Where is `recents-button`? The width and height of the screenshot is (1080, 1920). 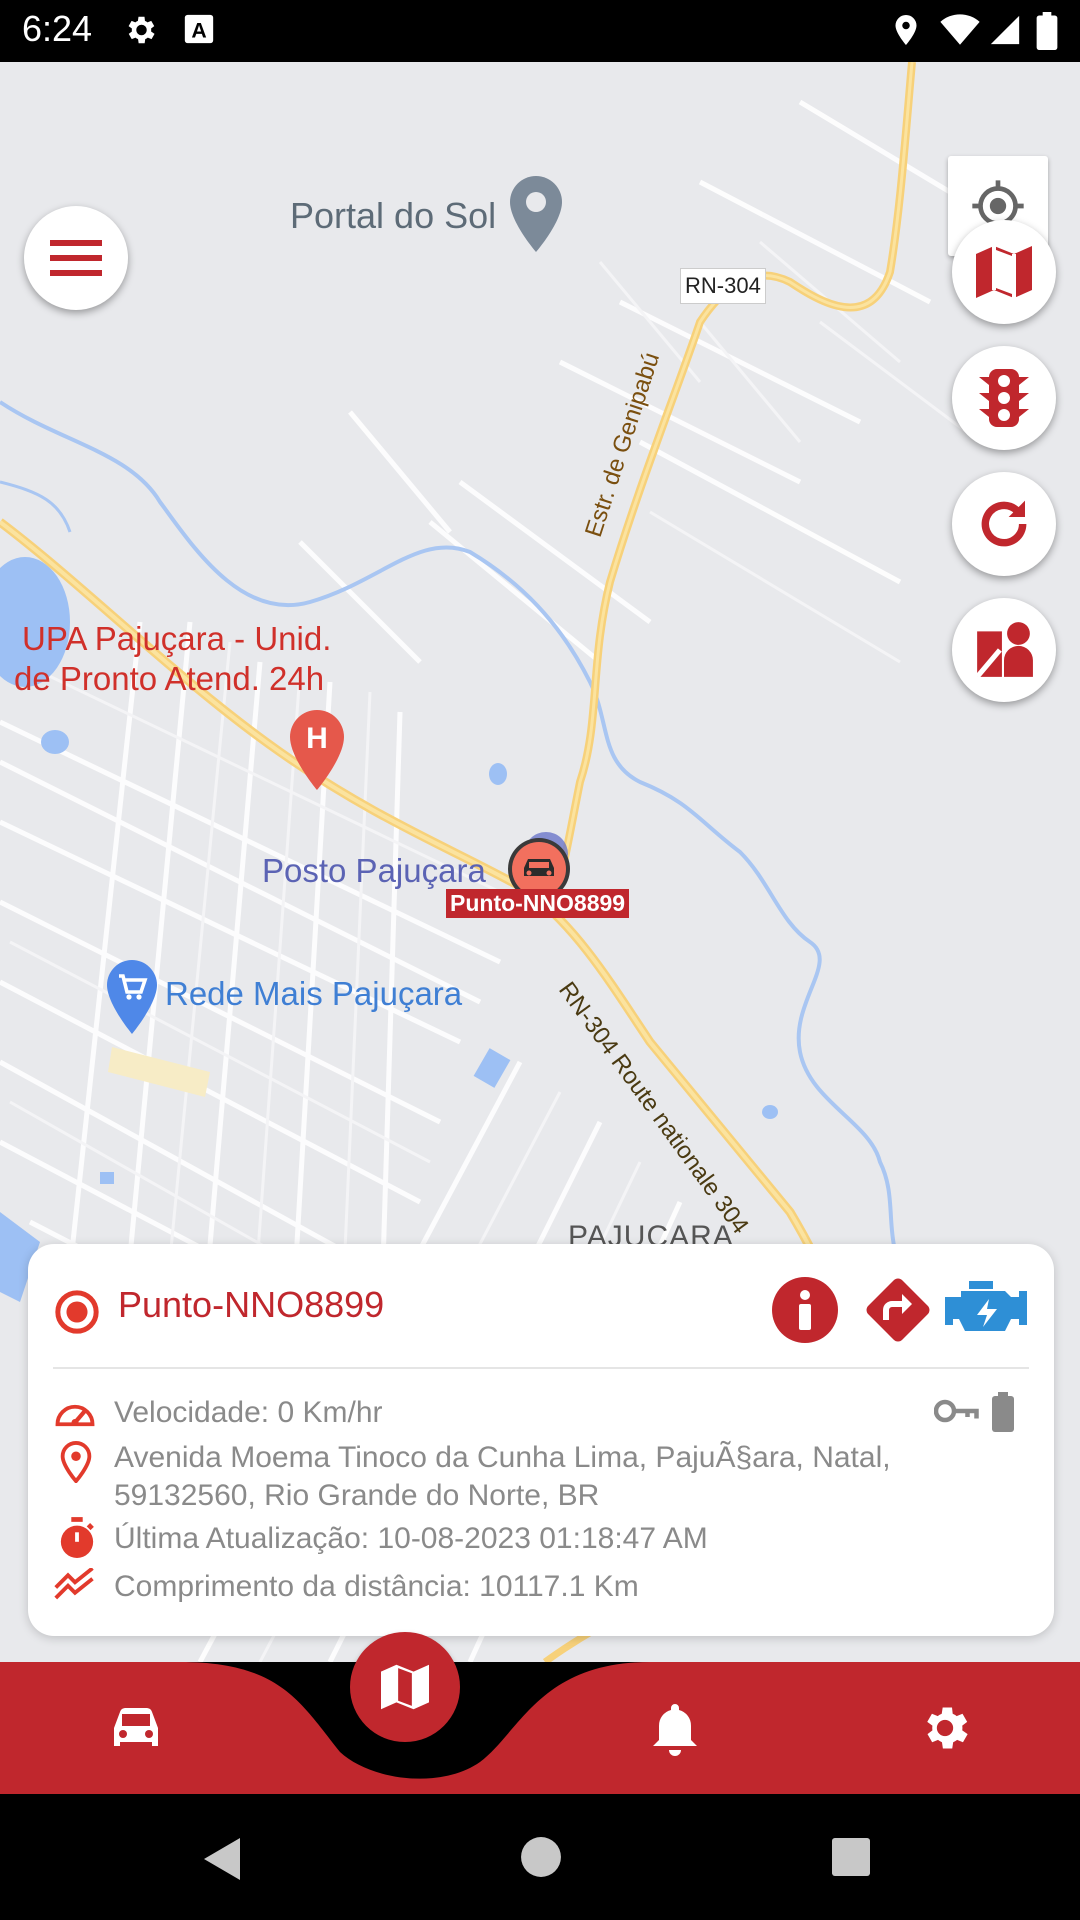
recents-button is located at coordinates (851, 1859).